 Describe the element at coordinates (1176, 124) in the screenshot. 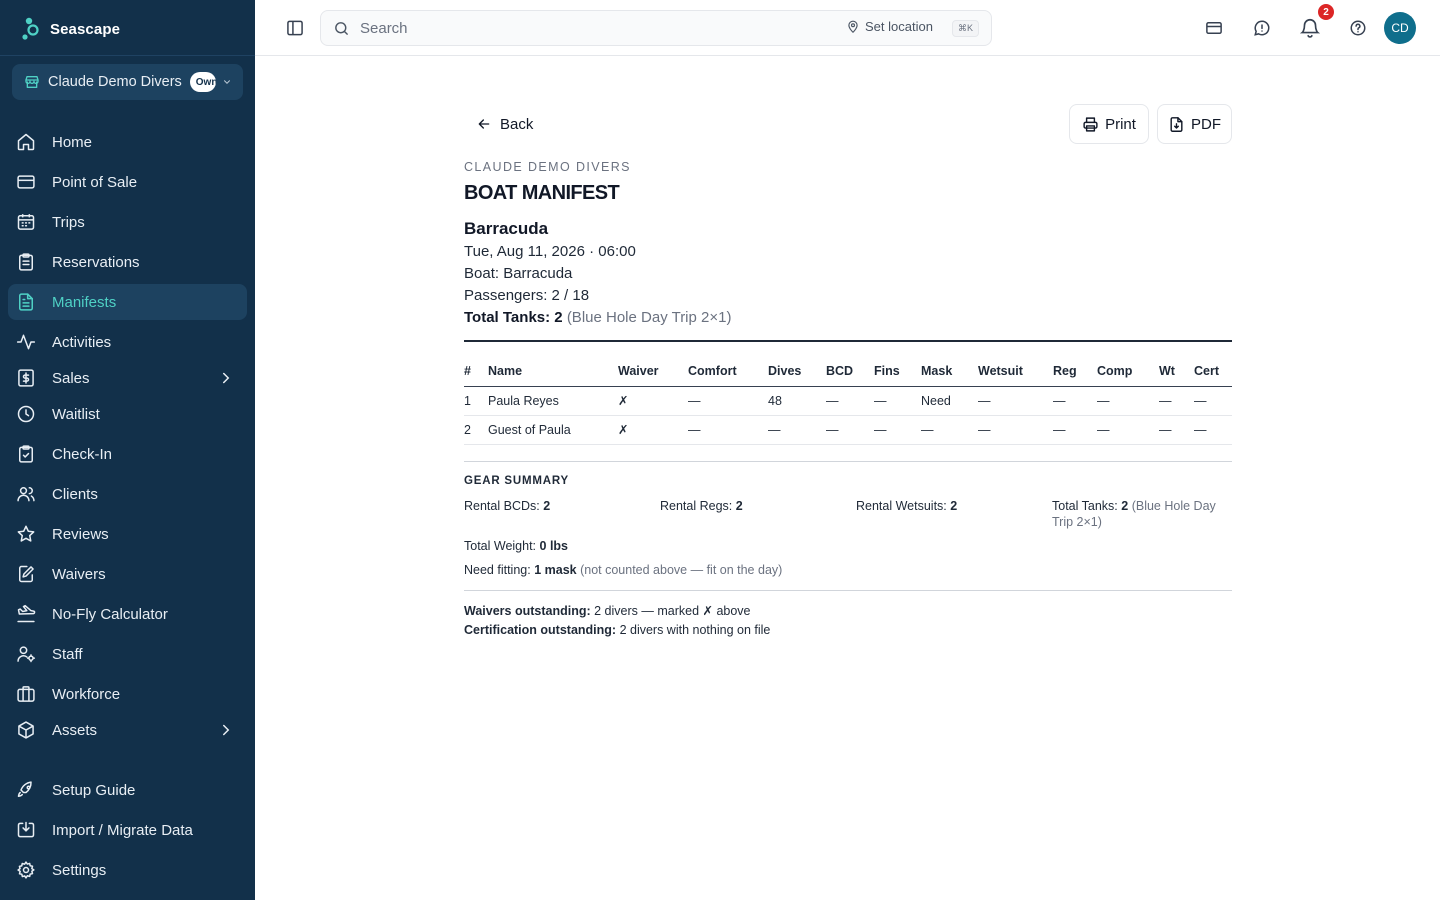

I see `file-download-icon` at that location.